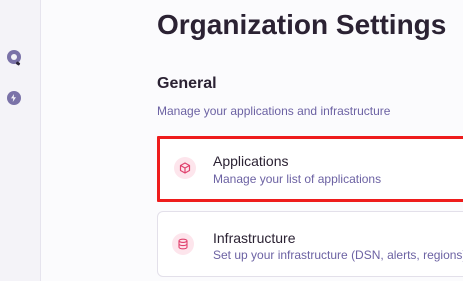 The image size is (463, 281). I want to click on lightning-icon, so click(14, 98).